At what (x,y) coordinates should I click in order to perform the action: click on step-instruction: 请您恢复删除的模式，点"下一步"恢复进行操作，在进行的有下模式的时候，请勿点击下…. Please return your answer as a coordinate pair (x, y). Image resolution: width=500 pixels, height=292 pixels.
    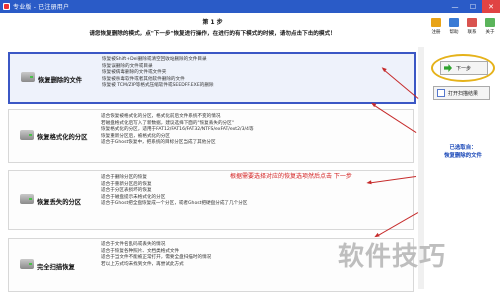
    Looking at the image, I should click on (212, 34).